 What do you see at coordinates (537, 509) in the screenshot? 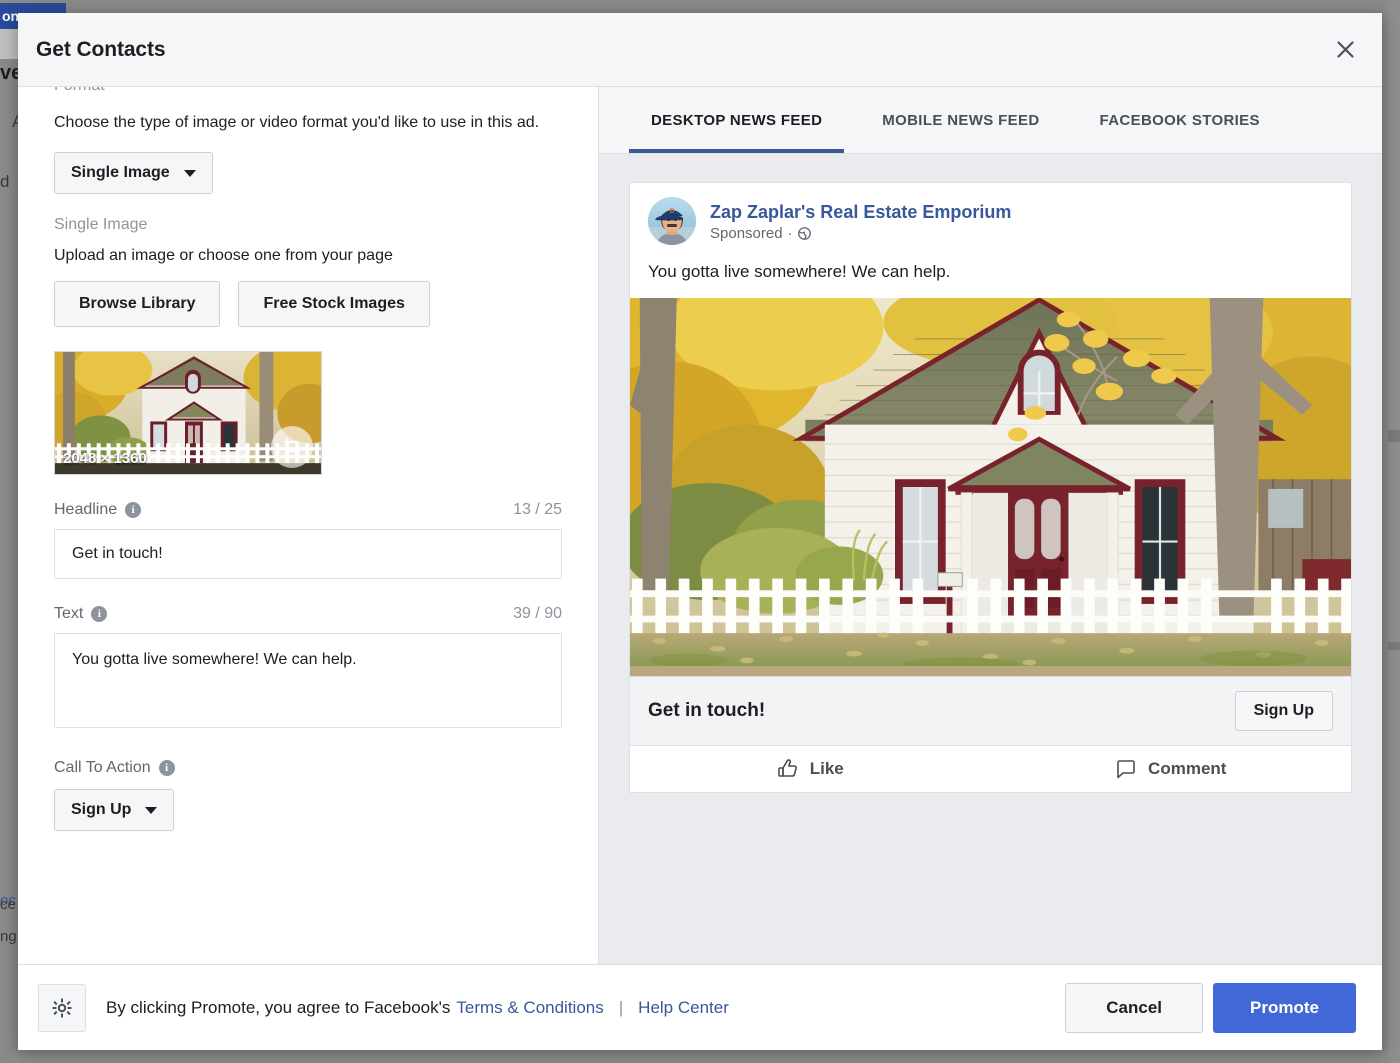
I see `headline-counter: 13 / 25` at bounding box center [537, 509].